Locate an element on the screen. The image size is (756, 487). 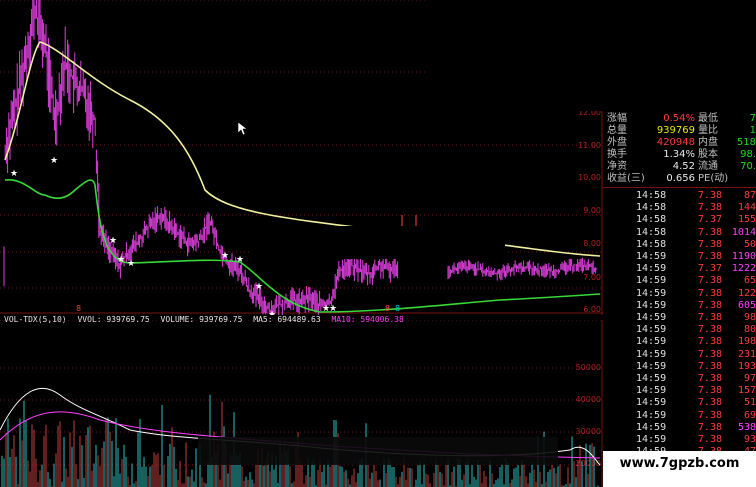
trade-row: 14:59 7.38 198 is located at coordinates (680, 342).